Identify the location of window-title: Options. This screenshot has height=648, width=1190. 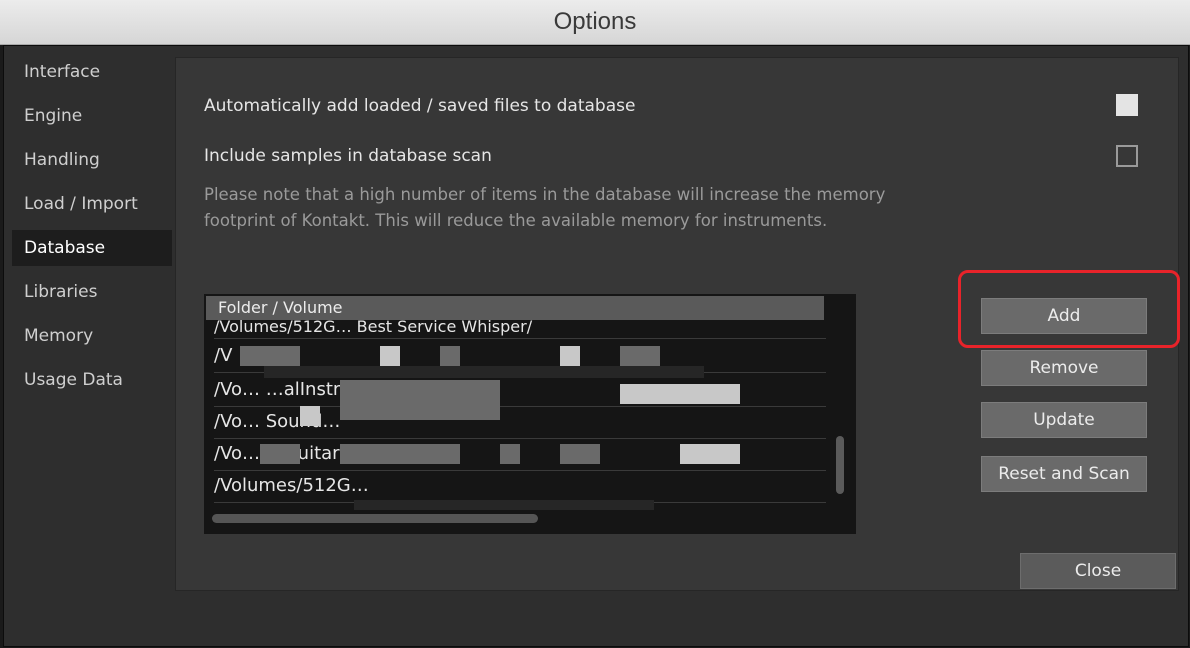
(595, 21).